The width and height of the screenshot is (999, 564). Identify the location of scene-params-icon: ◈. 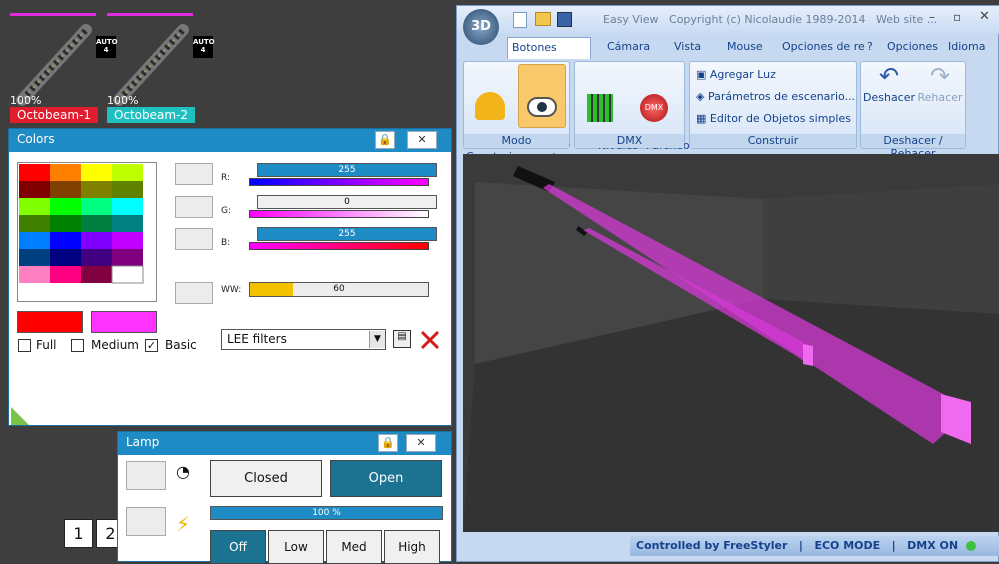
(702, 96).